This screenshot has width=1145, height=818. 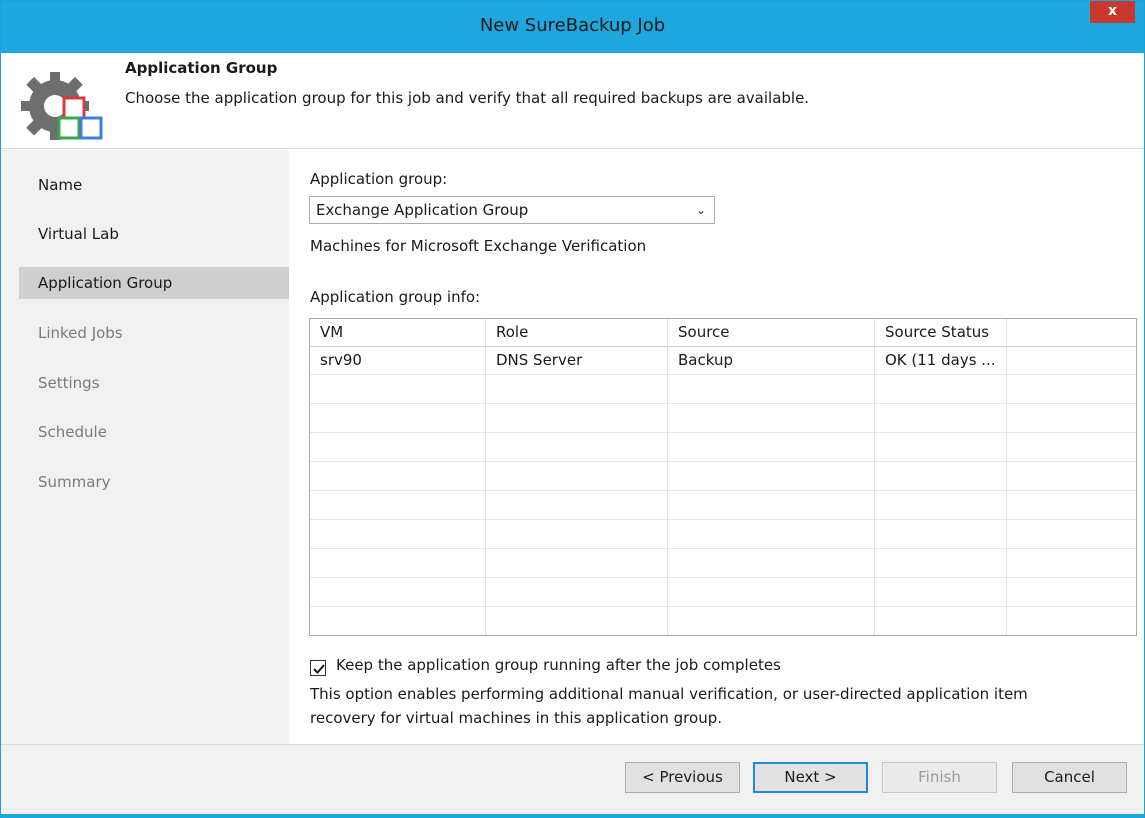 I want to click on title-bar: New SureBackup Job x, so click(x=572, y=27).